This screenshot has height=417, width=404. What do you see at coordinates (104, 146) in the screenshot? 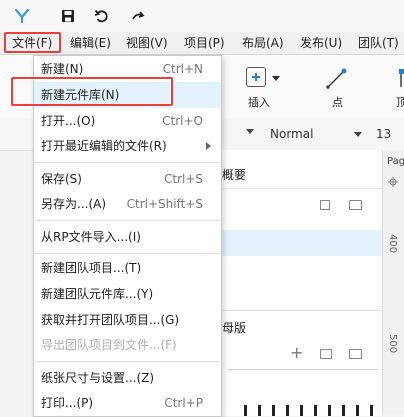
I see `menu-item-label: 打开最近编辑的文件(R)` at bounding box center [104, 146].